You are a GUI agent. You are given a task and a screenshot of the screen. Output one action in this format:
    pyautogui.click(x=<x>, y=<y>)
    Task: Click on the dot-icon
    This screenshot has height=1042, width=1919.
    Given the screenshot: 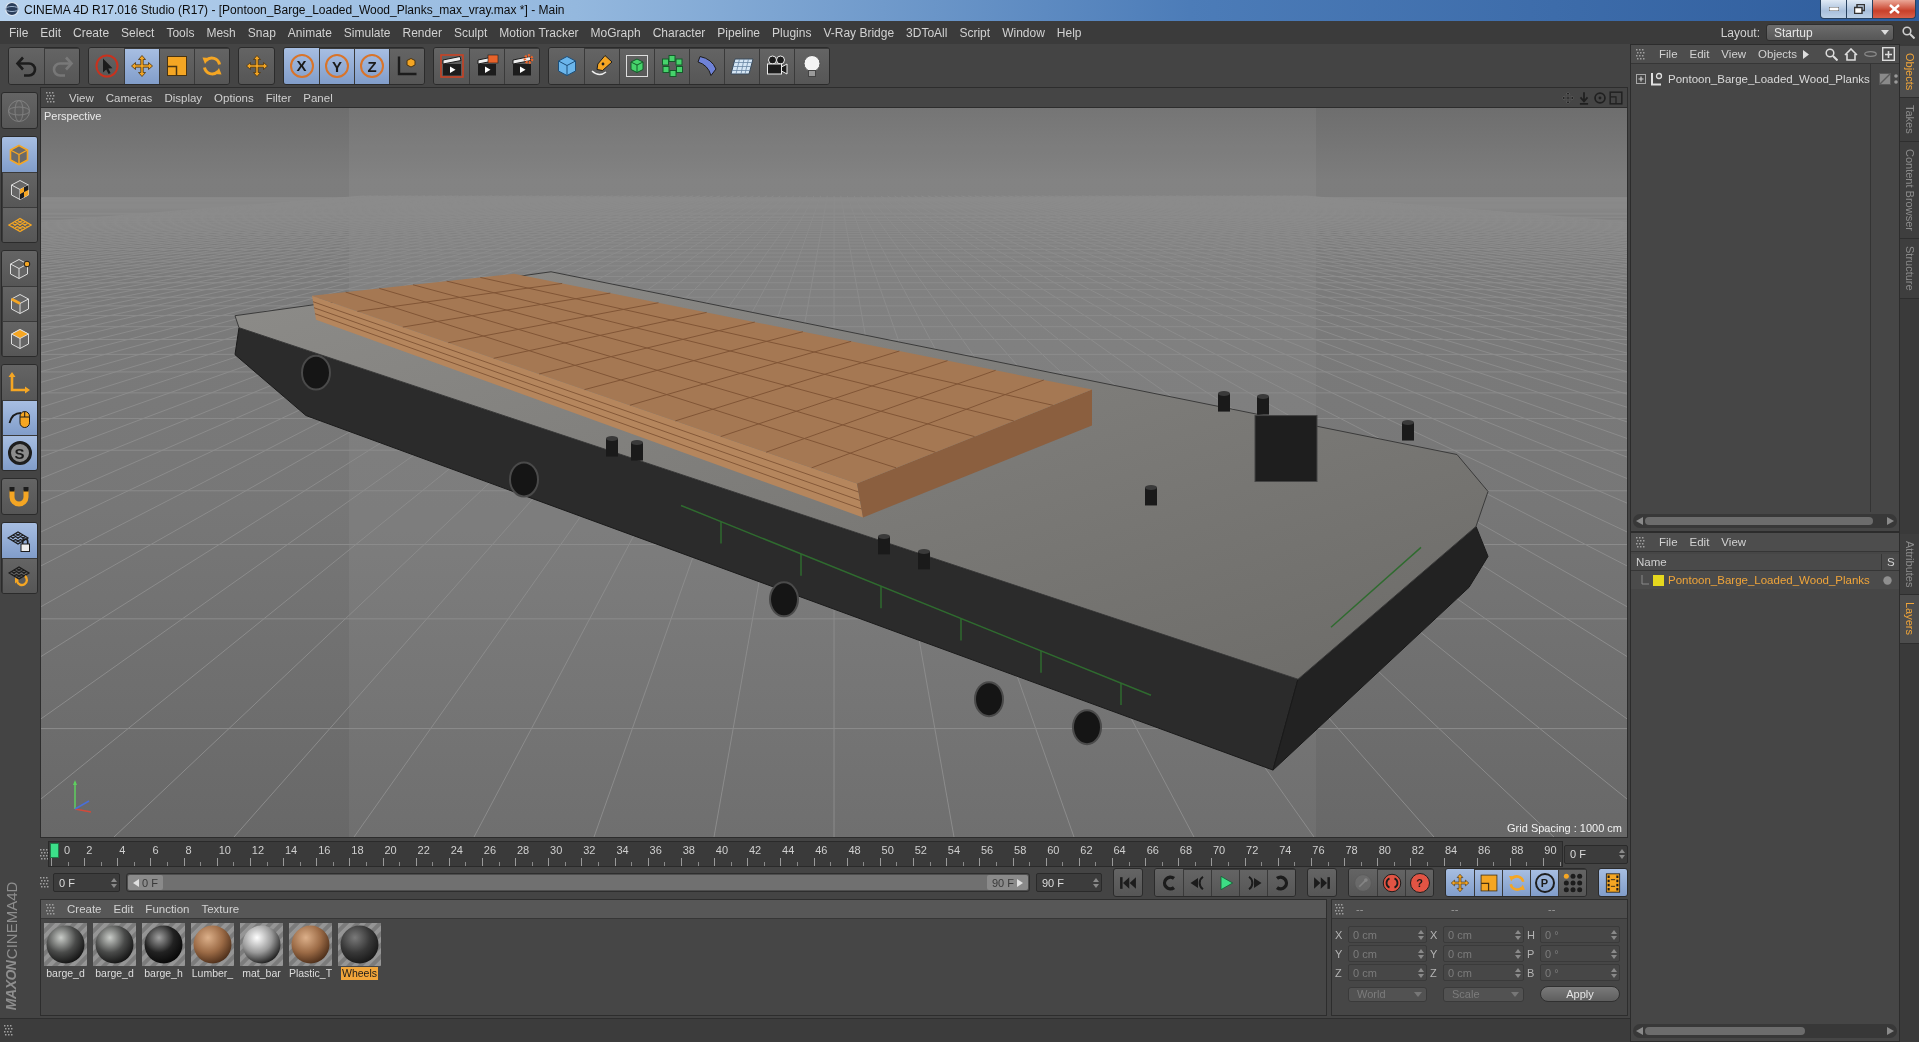 What is the action you would take?
    pyautogui.click(x=1887, y=580)
    